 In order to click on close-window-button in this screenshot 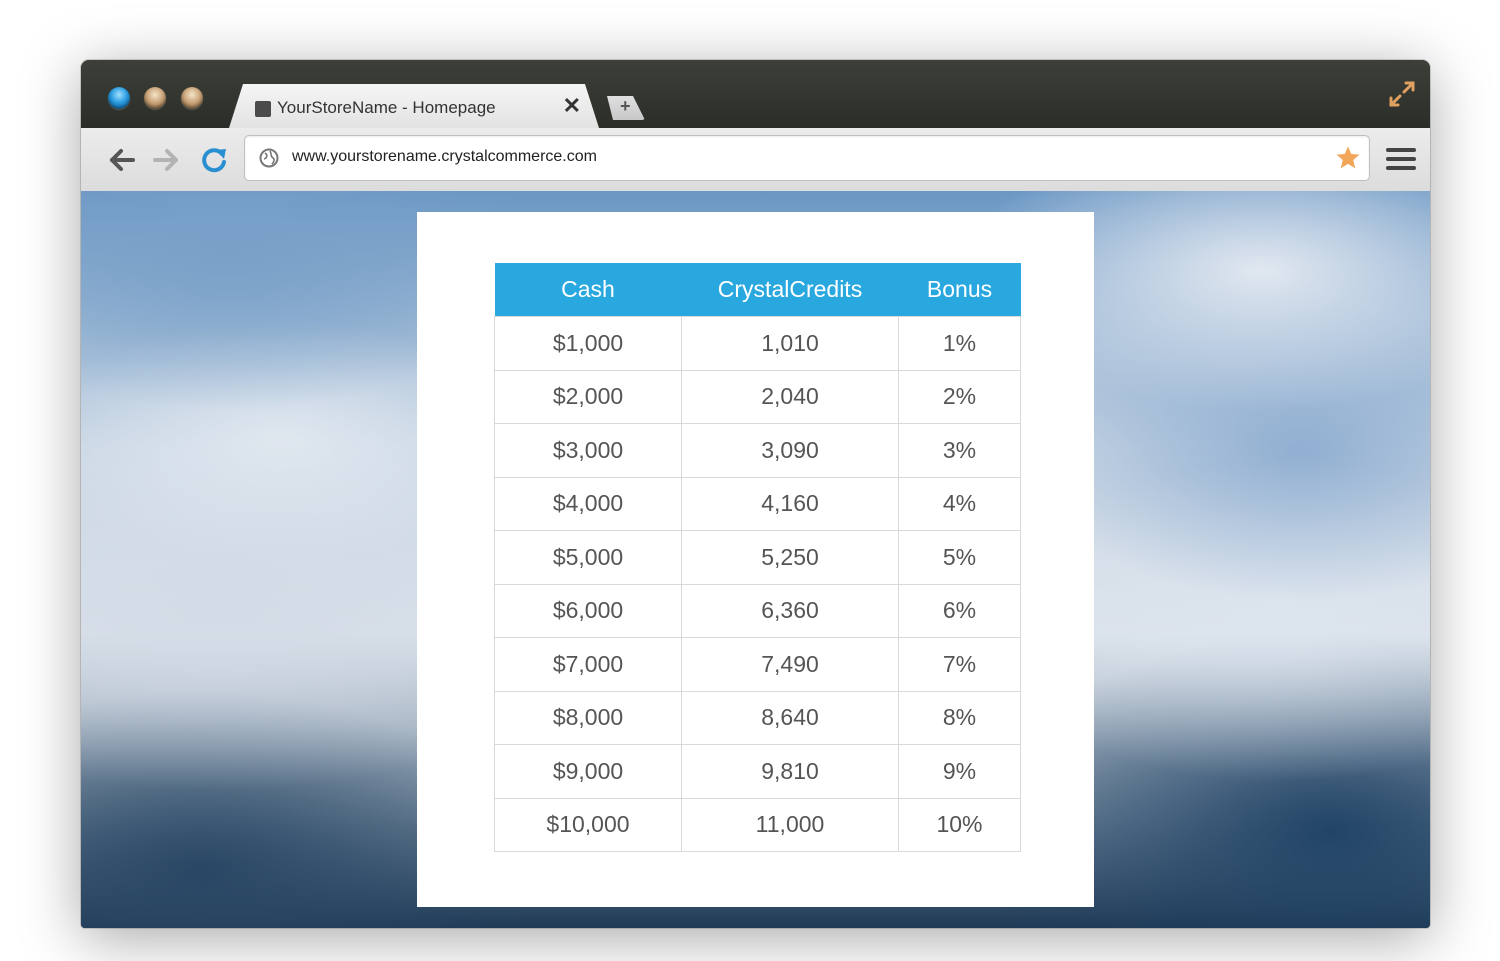, I will do `click(119, 98)`.